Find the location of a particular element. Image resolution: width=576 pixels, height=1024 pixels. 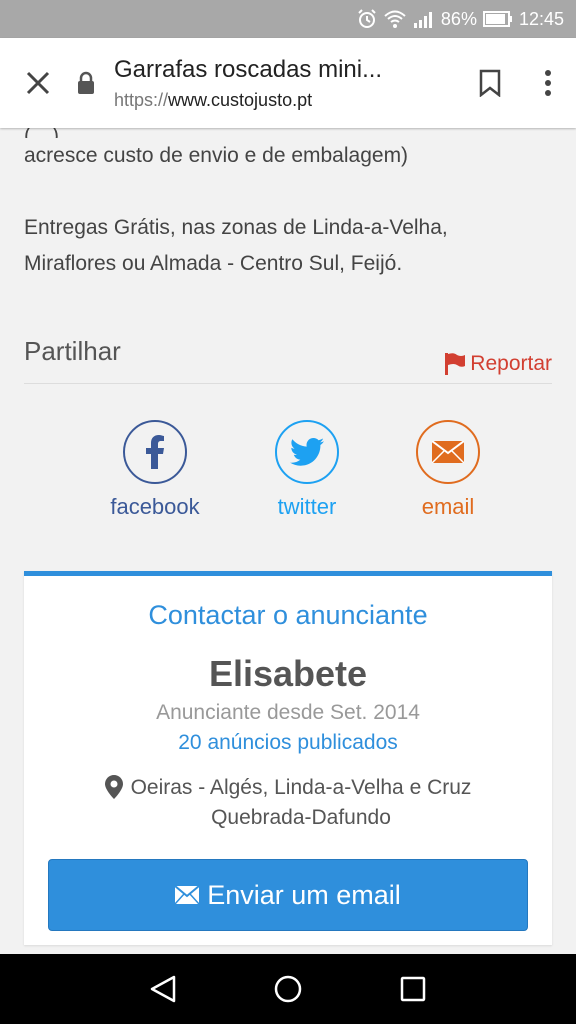

share-facebook-button: facebook is located at coordinates (155, 470).